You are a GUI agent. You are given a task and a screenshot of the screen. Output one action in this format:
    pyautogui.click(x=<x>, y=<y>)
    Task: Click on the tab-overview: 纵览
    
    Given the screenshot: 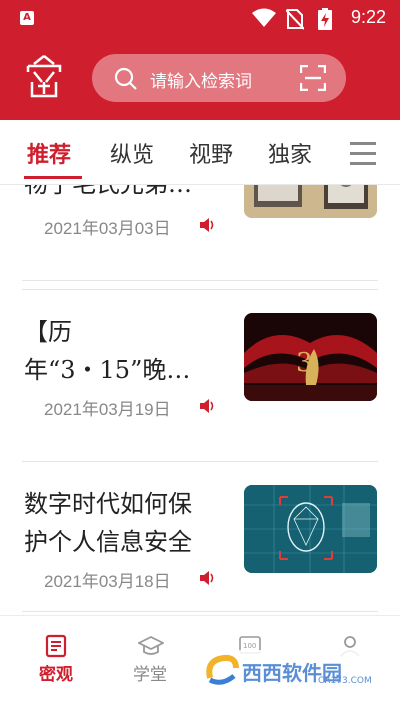 What is the action you would take?
    pyautogui.click(x=132, y=153)
    